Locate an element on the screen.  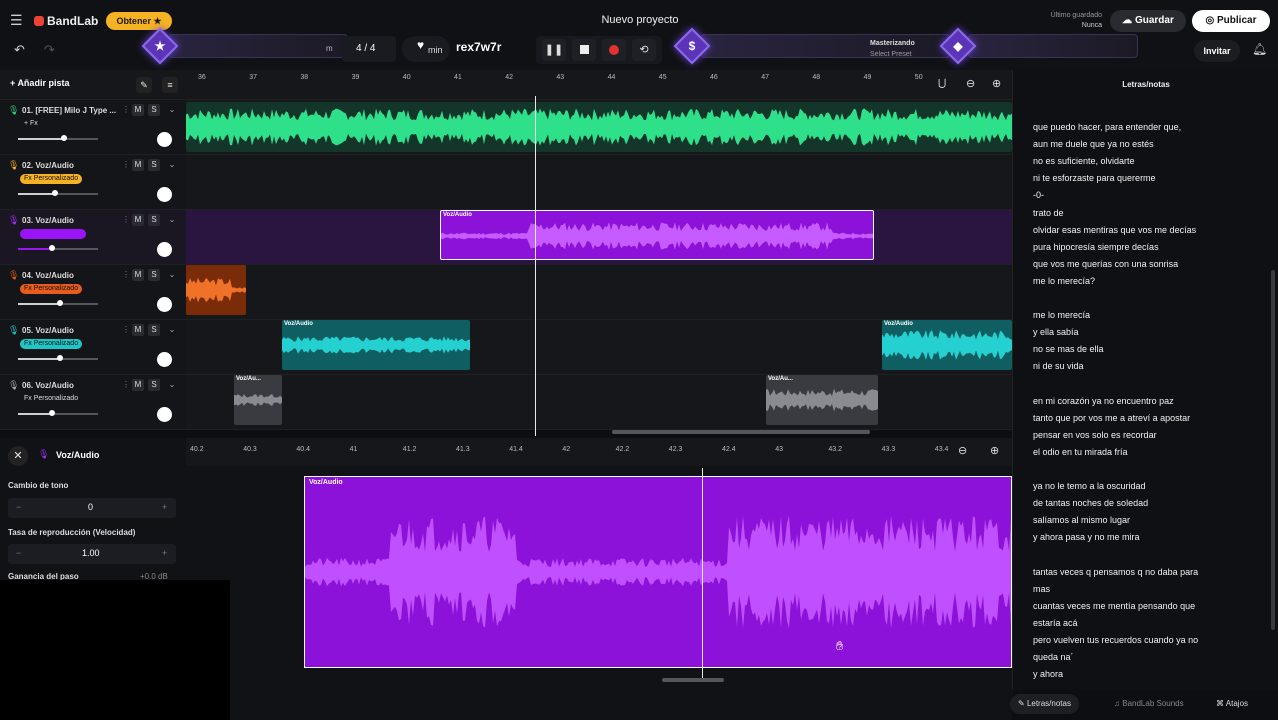
tab-lyrics: ✎ Letras/notas is located at coordinates (1044, 704).